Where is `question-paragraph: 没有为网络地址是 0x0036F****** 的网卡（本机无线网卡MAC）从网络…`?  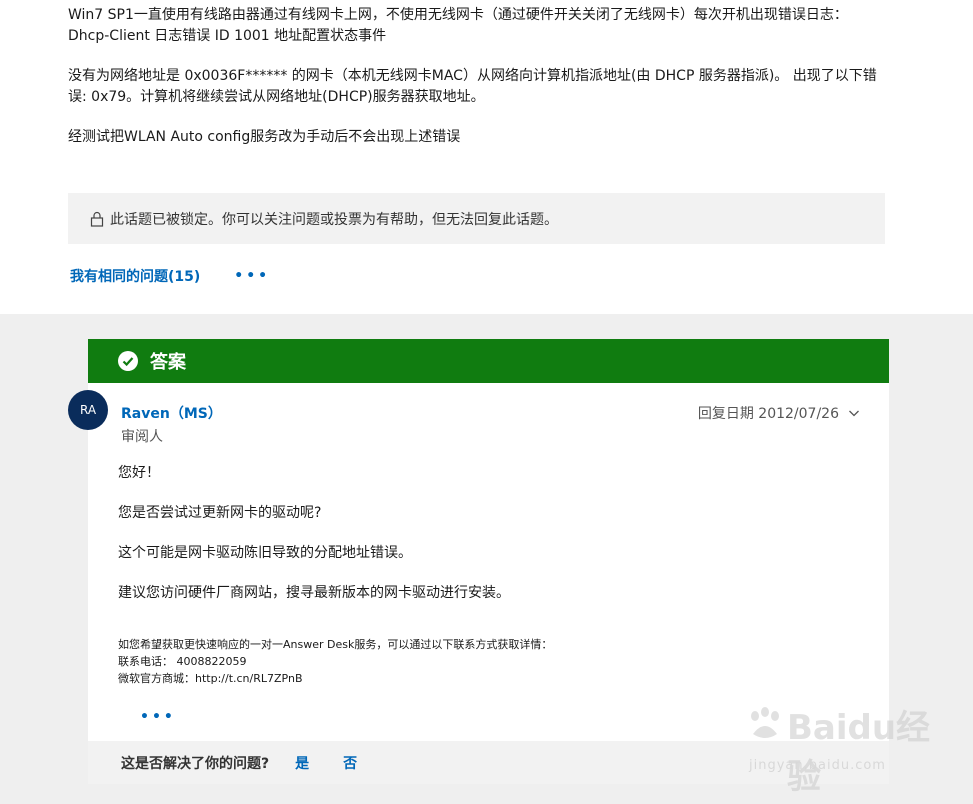
question-paragraph: 没有为网络地址是 0x0036F****** 的网卡（本机无线网卡MAC）从网络… is located at coordinates (472, 86).